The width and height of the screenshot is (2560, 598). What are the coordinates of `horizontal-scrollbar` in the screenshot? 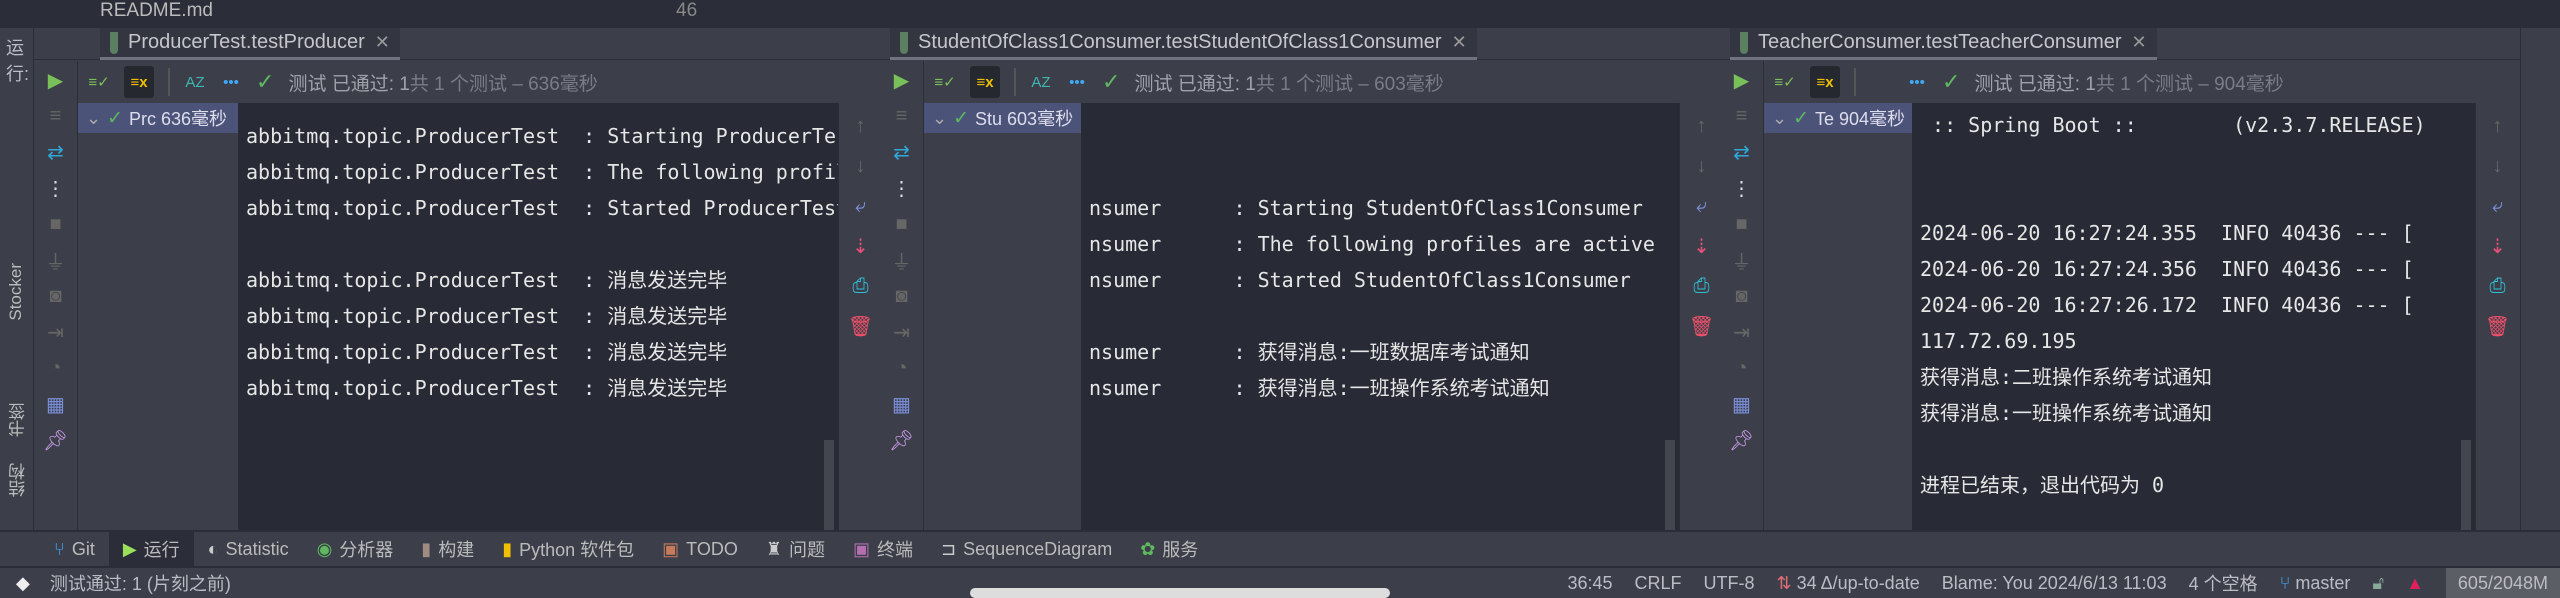 It's located at (1180, 593).